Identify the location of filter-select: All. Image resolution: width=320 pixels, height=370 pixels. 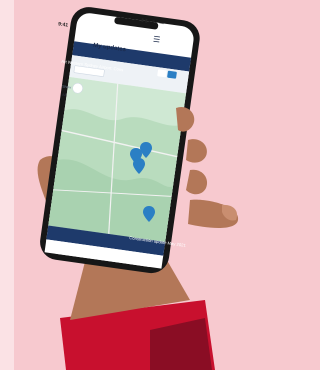
(64, 95).